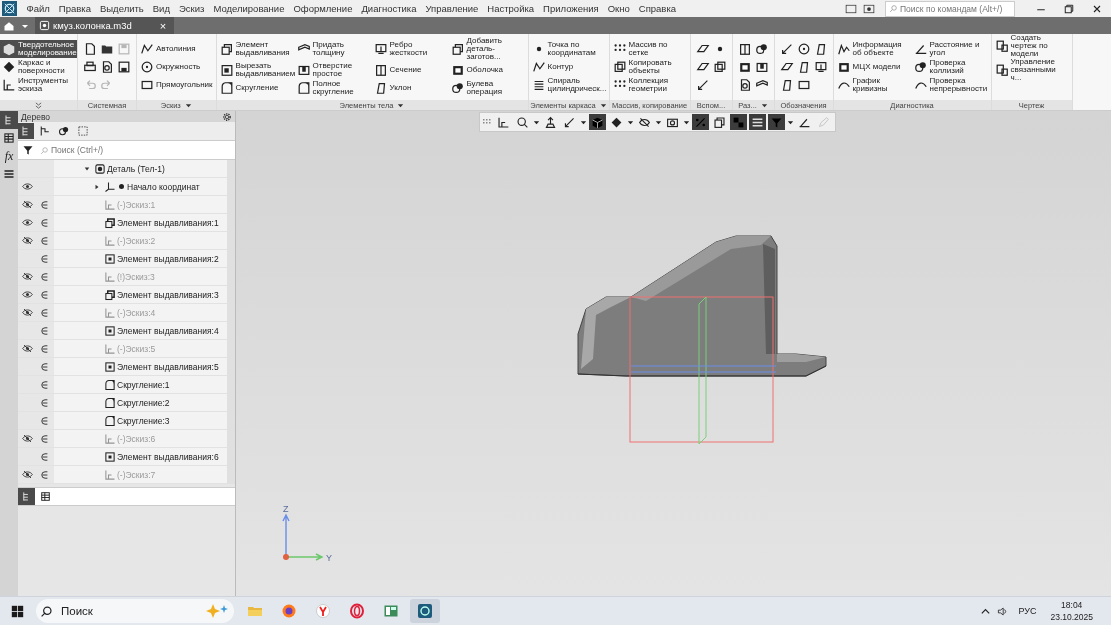  Describe the element at coordinates (571, 8) in the screenshot. I see `menu-item: Приложения` at that location.